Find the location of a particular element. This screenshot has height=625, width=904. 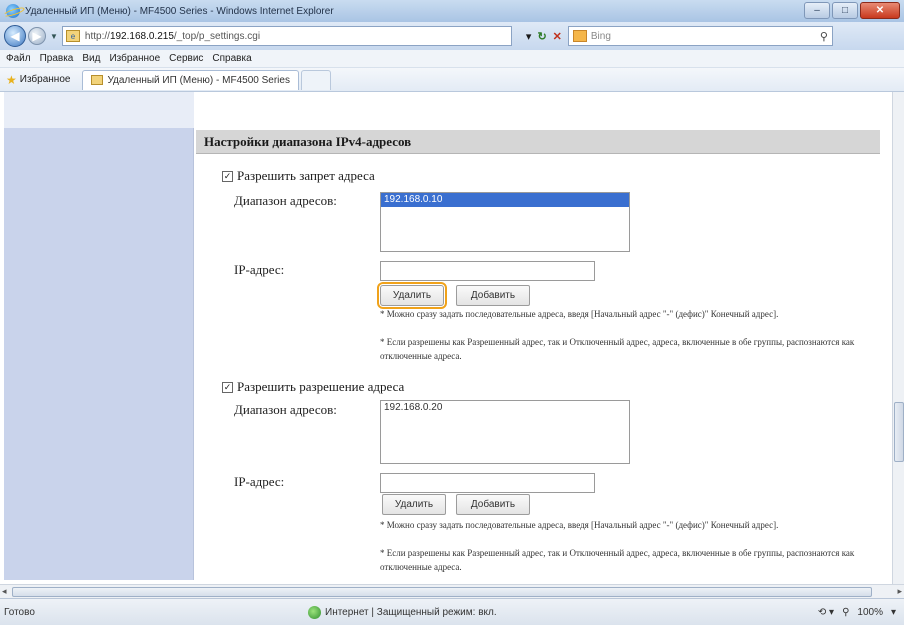

tab-title: Удаленный ИП (Меню) - MF4500 Series is located at coordinates (198, 80).